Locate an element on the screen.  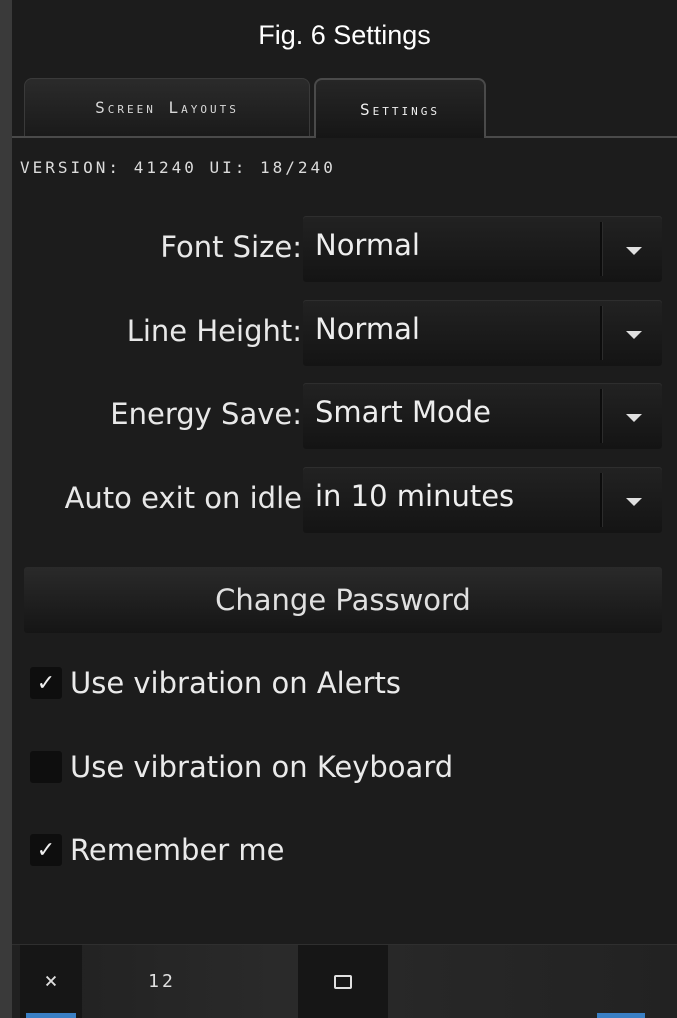
tab-settings: Settings is located at coordinates (400, 108).